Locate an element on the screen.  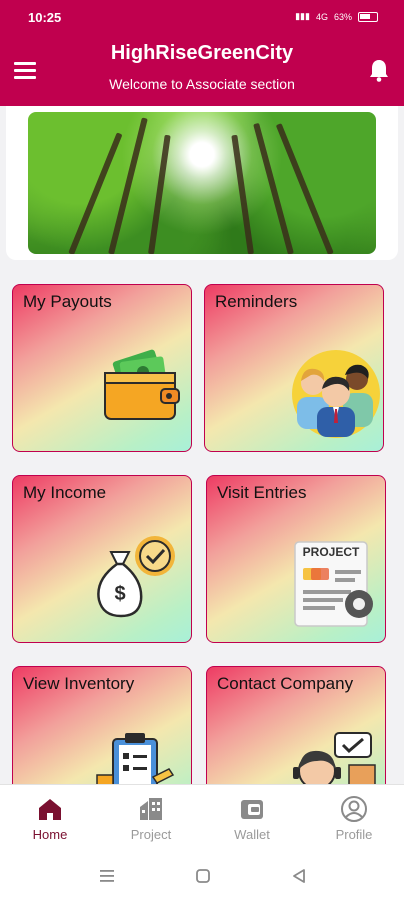
nav-project: Project is located at coordinates (151, 818).